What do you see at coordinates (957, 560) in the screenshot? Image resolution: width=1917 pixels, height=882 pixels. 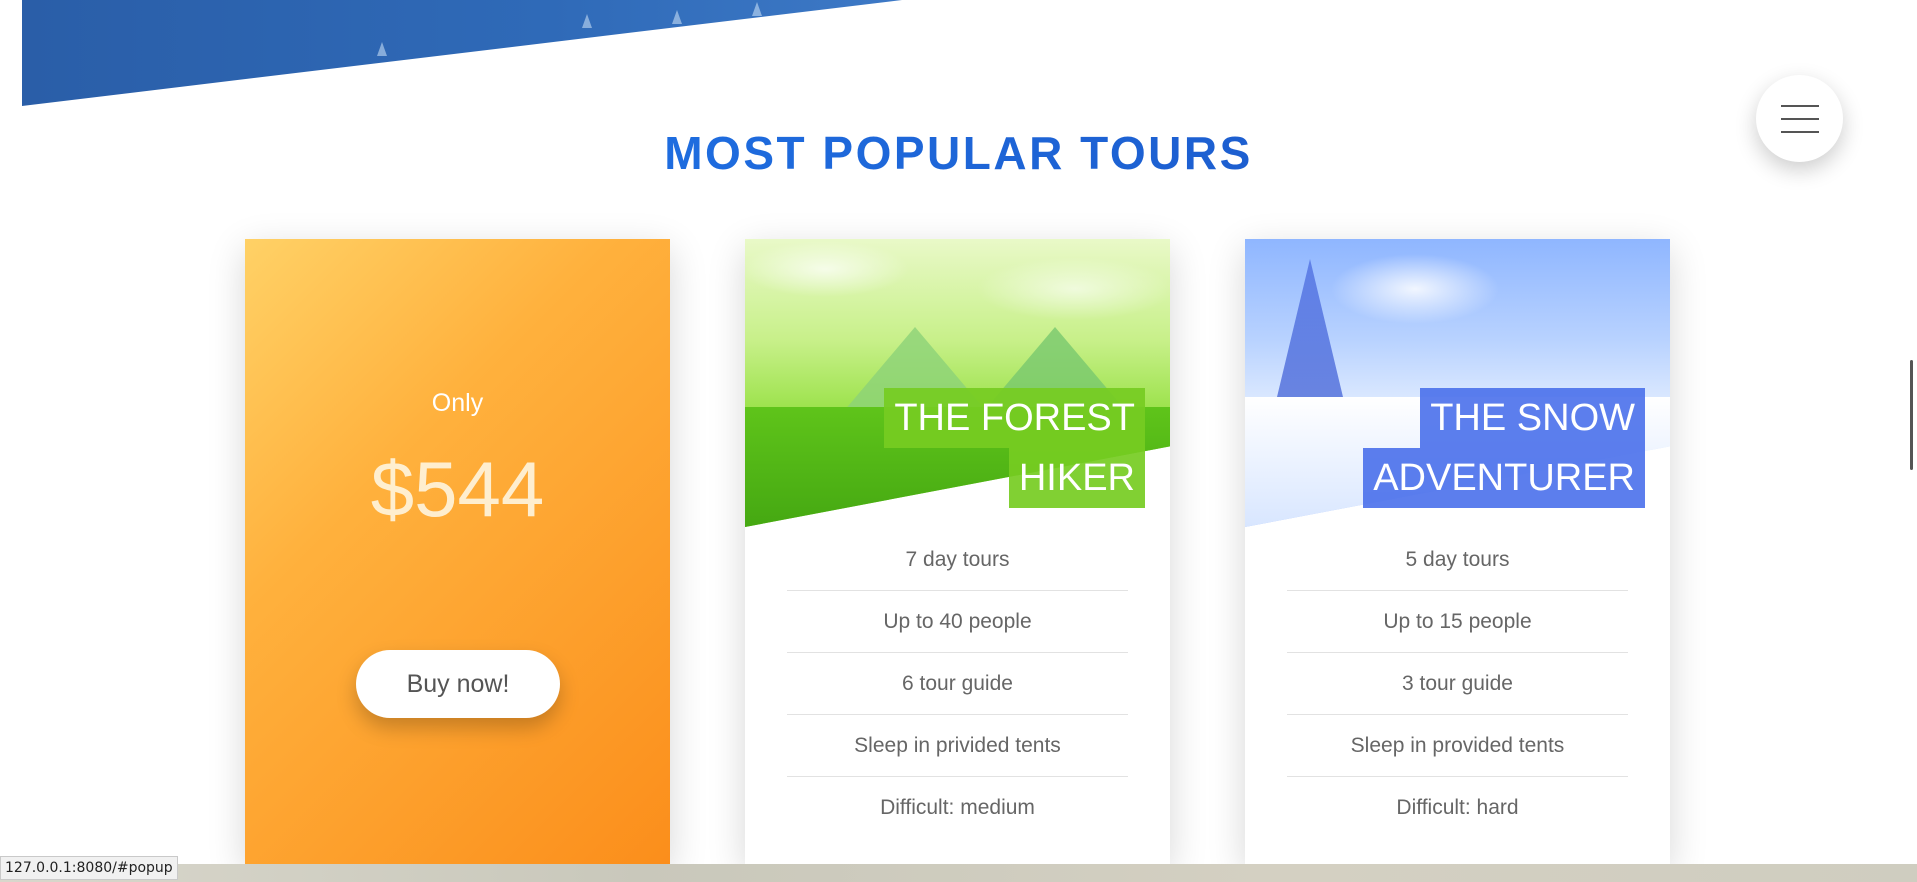 I see `list-item: 7 day tours` at bounding box center [957, 560].